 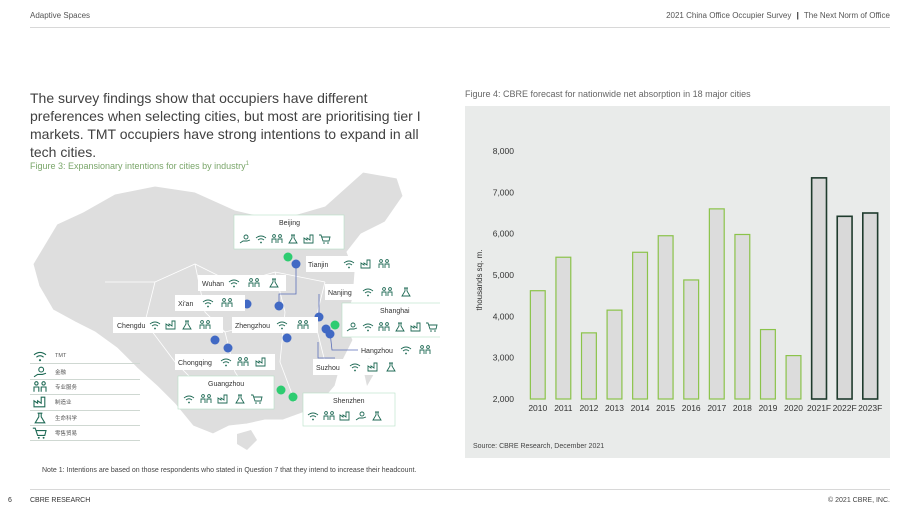 I want to click on legend-label-tmt: TMT, so click(x=61, y=356).